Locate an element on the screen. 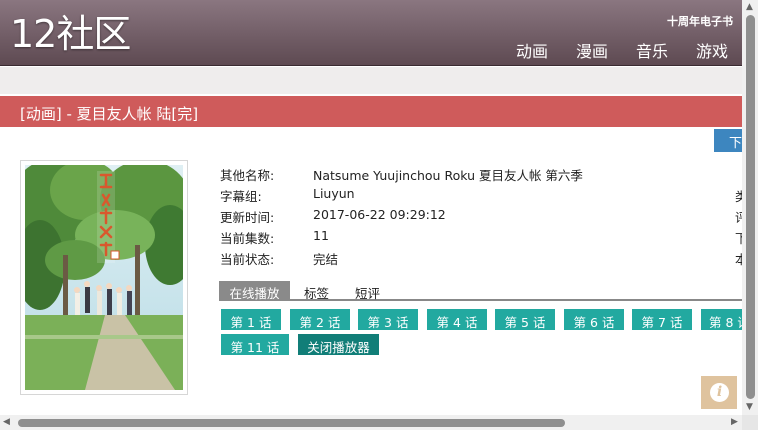  scrollbar-corner is located at coordinates (750, 422).